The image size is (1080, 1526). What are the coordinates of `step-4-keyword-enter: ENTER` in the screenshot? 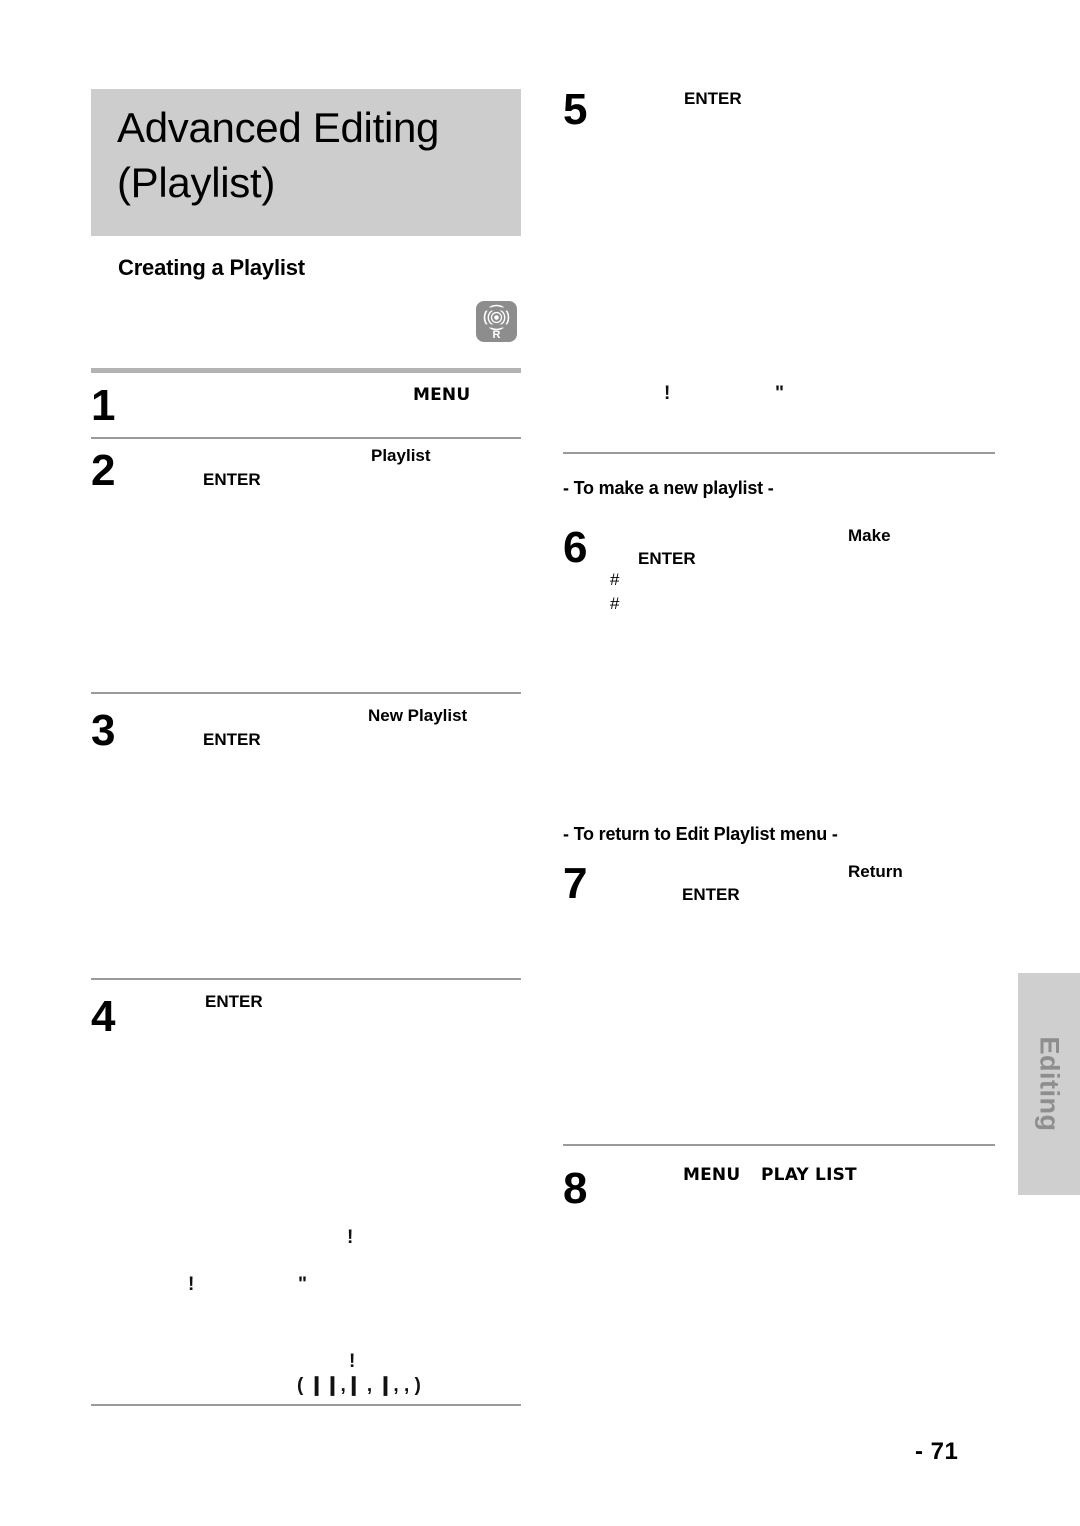 It's located at (234, 1001).